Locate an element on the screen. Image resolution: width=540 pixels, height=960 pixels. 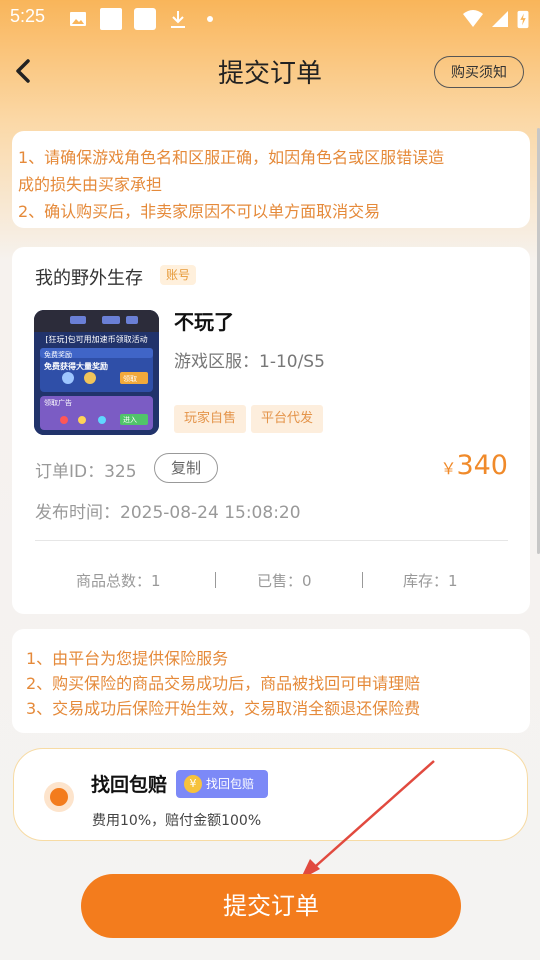
price: ￥340 is located at coordinates (474, 465).